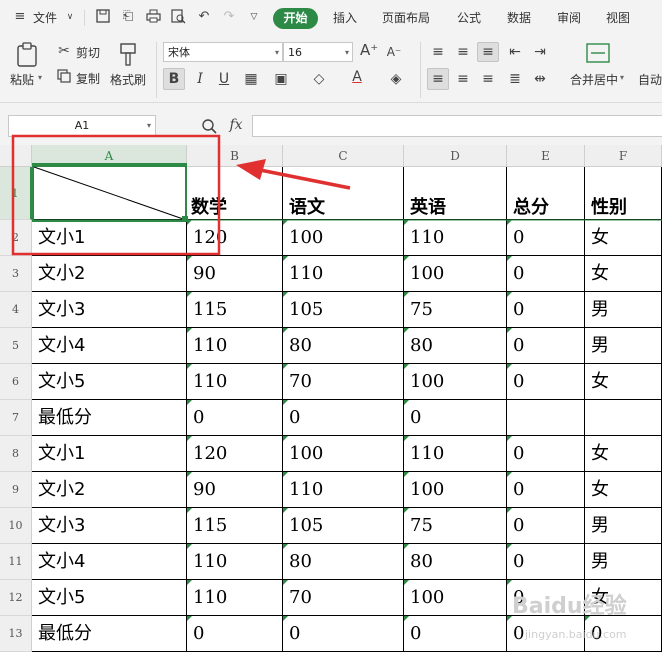  What do you see at coordinates (16, 562) in the screenshot?
I see `row-header-11: 11` at bounding box center [16, 562].